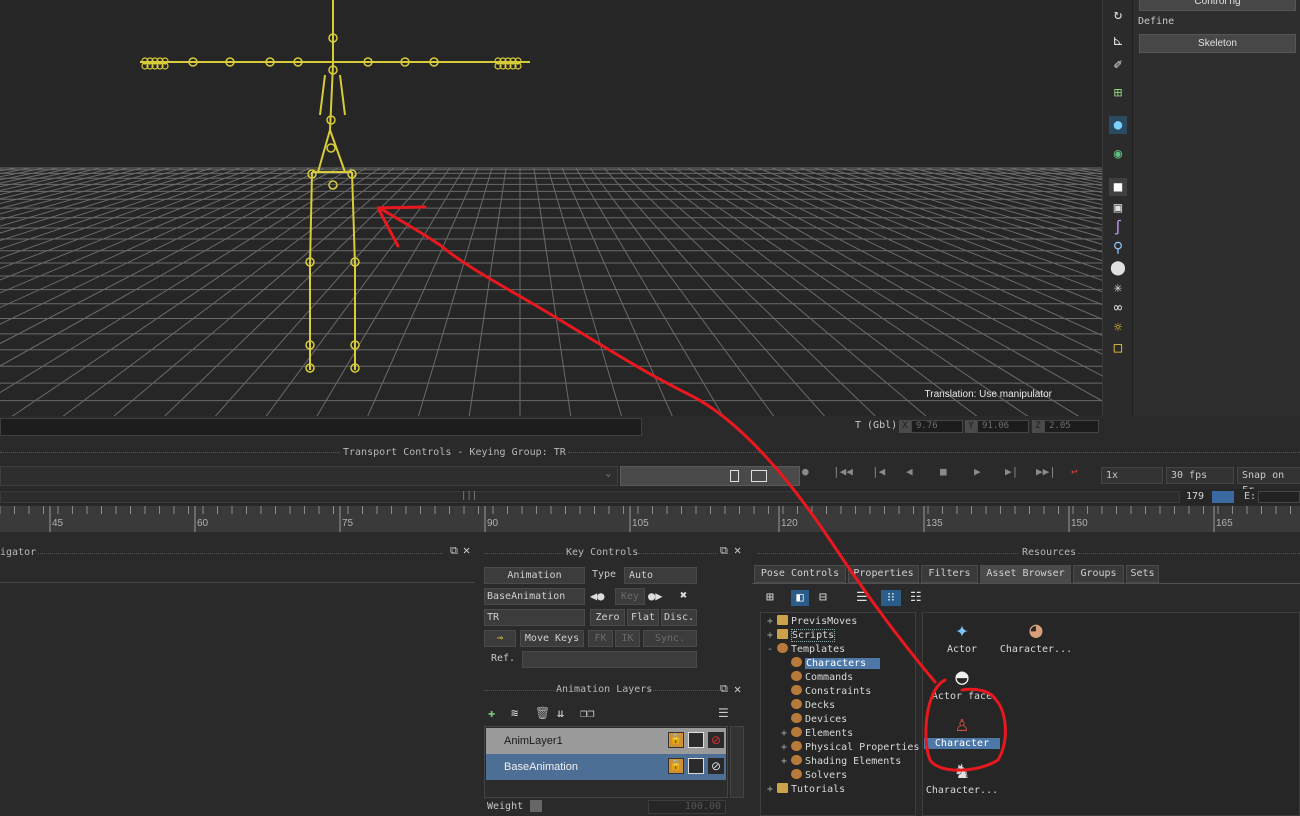  What do you see at coordinates (965, 725) in the screenshot?
I see `annotation-circle` at bounding box center [965, 725].